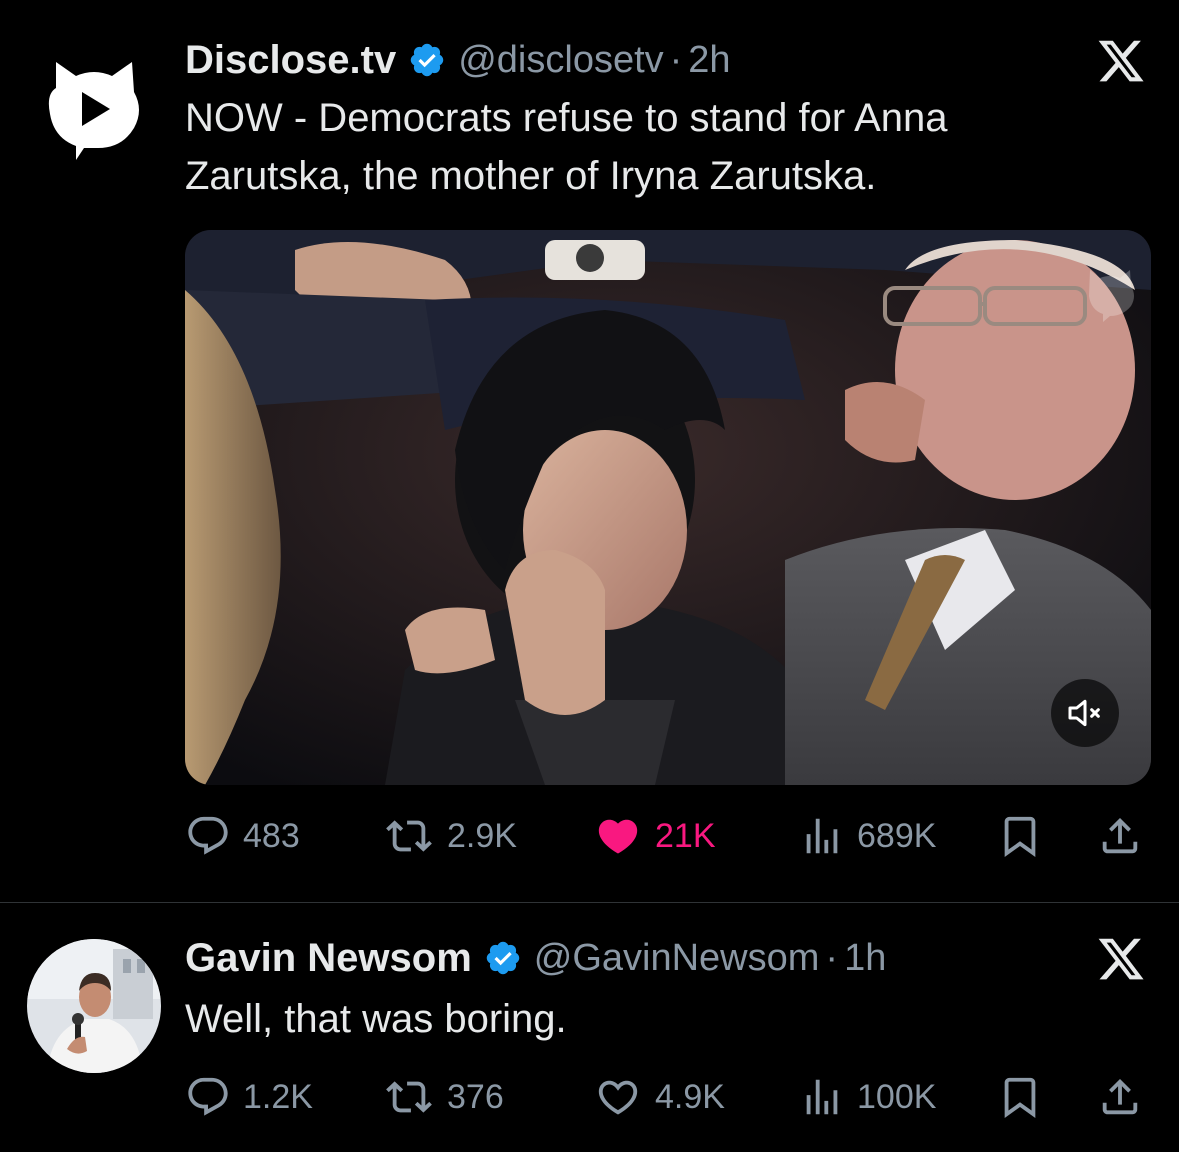 Image resolution: width=1179 pixels, height=1152 pixels. I want to click on views-button: 100K, so click(867, 1097).